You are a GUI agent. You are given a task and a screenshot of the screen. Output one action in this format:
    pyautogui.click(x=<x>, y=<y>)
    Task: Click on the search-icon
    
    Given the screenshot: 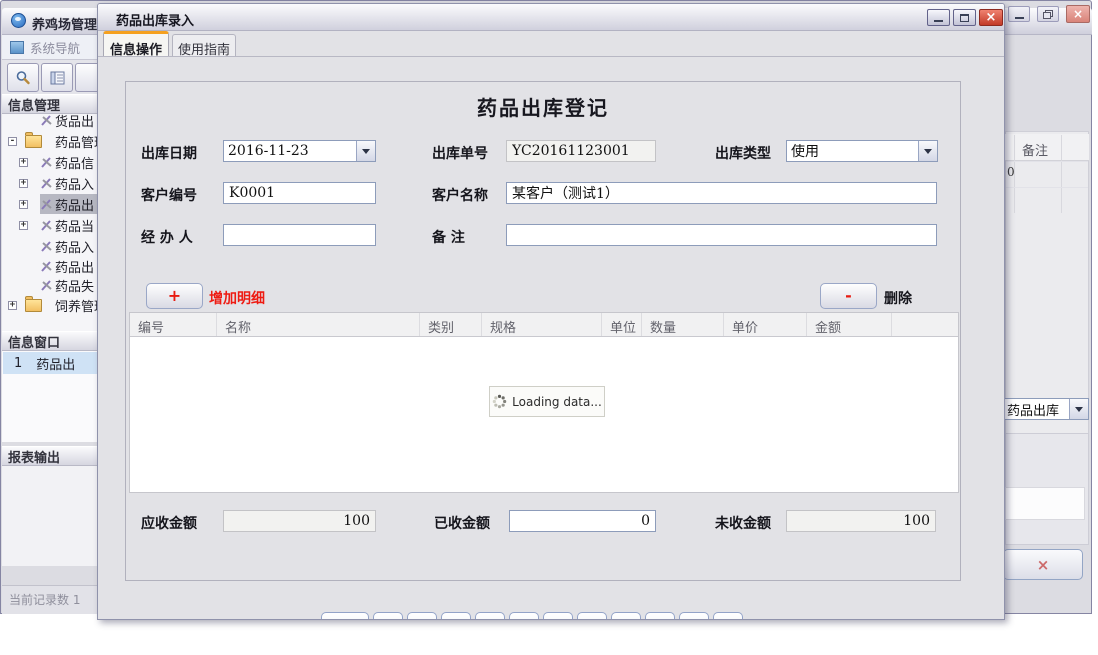 What is the action you would take?
    pyautogui.click(x=23, y=77)
    